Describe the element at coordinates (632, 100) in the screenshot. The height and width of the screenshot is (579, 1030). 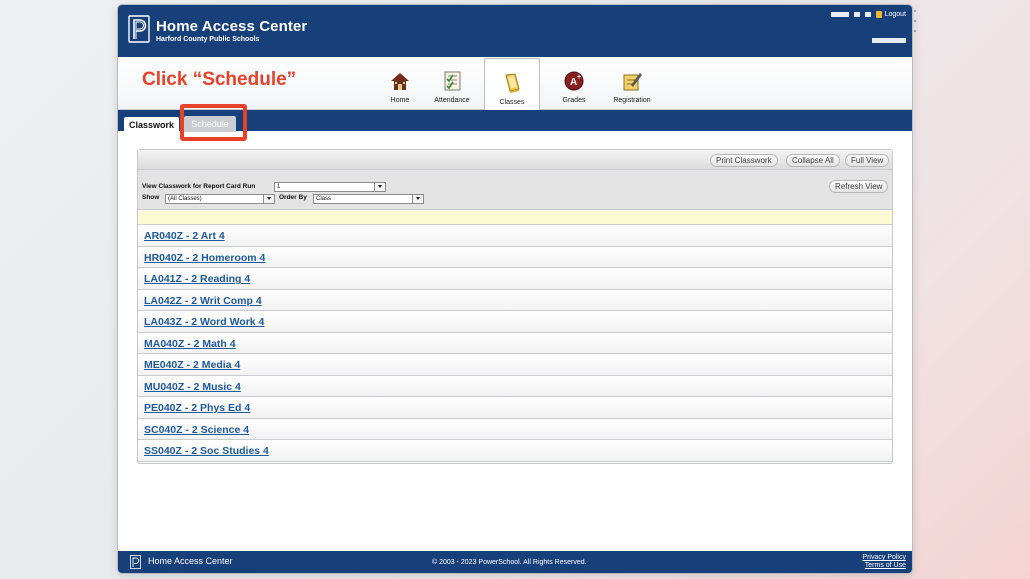
I see `nav-registration-label: Registration` at that location.